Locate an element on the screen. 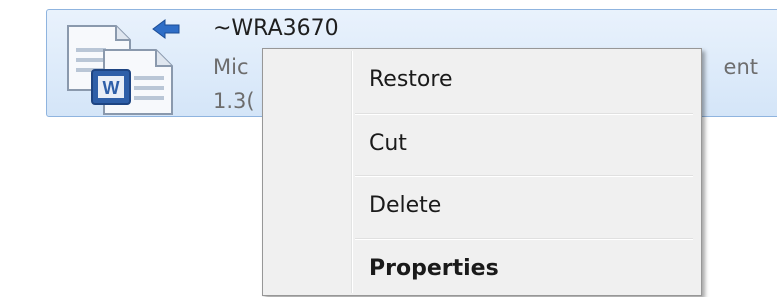 This screenshot has height=297, width=777. svg-text: W is located at coordinates (111, 88).